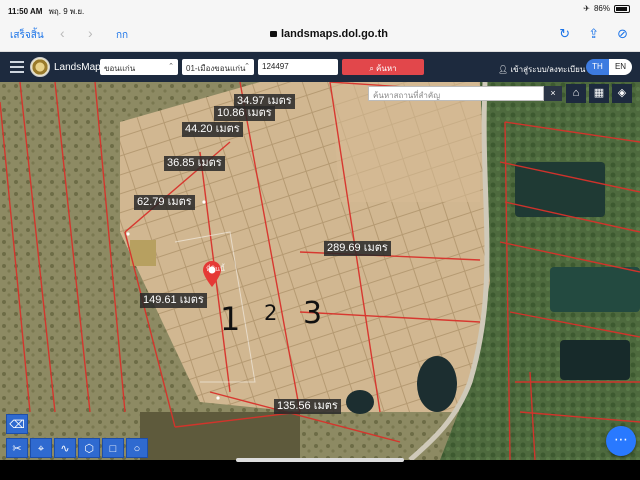 The image size is (640, 480). What do you see at coordinates (17, 448) in the screenshot?
I see `measure-tool-icon: ✂` at bounding box center [17, 448].